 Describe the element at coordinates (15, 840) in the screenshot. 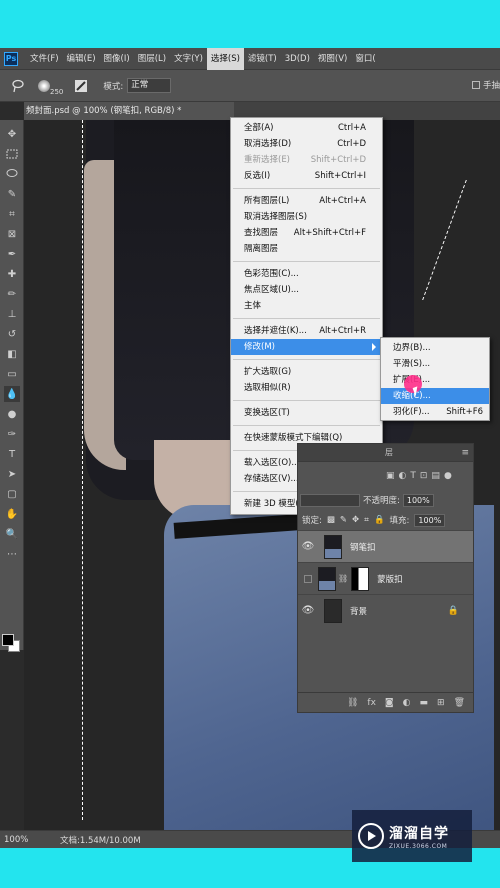

I see `zoom-level: 100%` at that location.